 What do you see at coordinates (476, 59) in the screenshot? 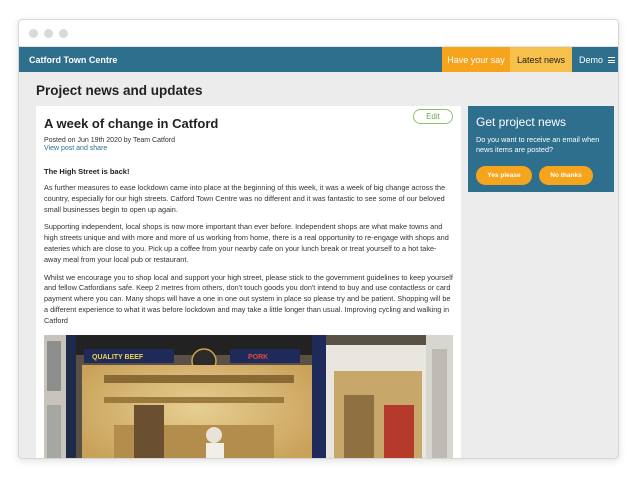
I see `nav-have-your-say: Have your say` at bounding box center [476, 59].